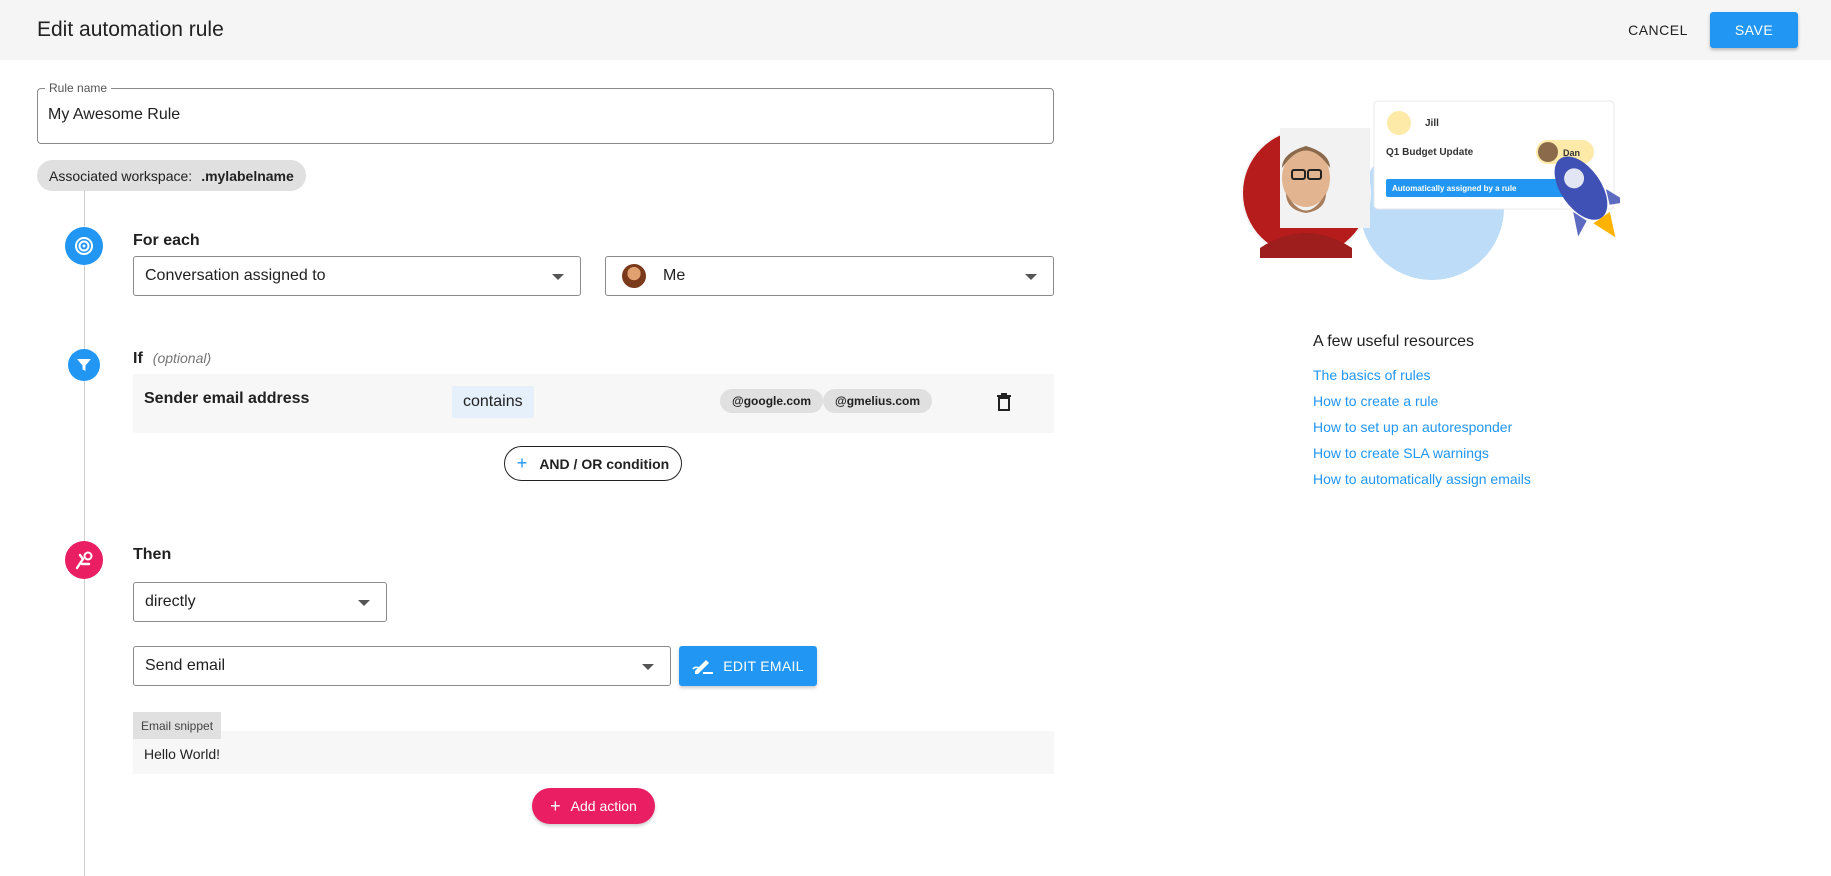  I want to click on if-label: If (optional), so click(172, 359).